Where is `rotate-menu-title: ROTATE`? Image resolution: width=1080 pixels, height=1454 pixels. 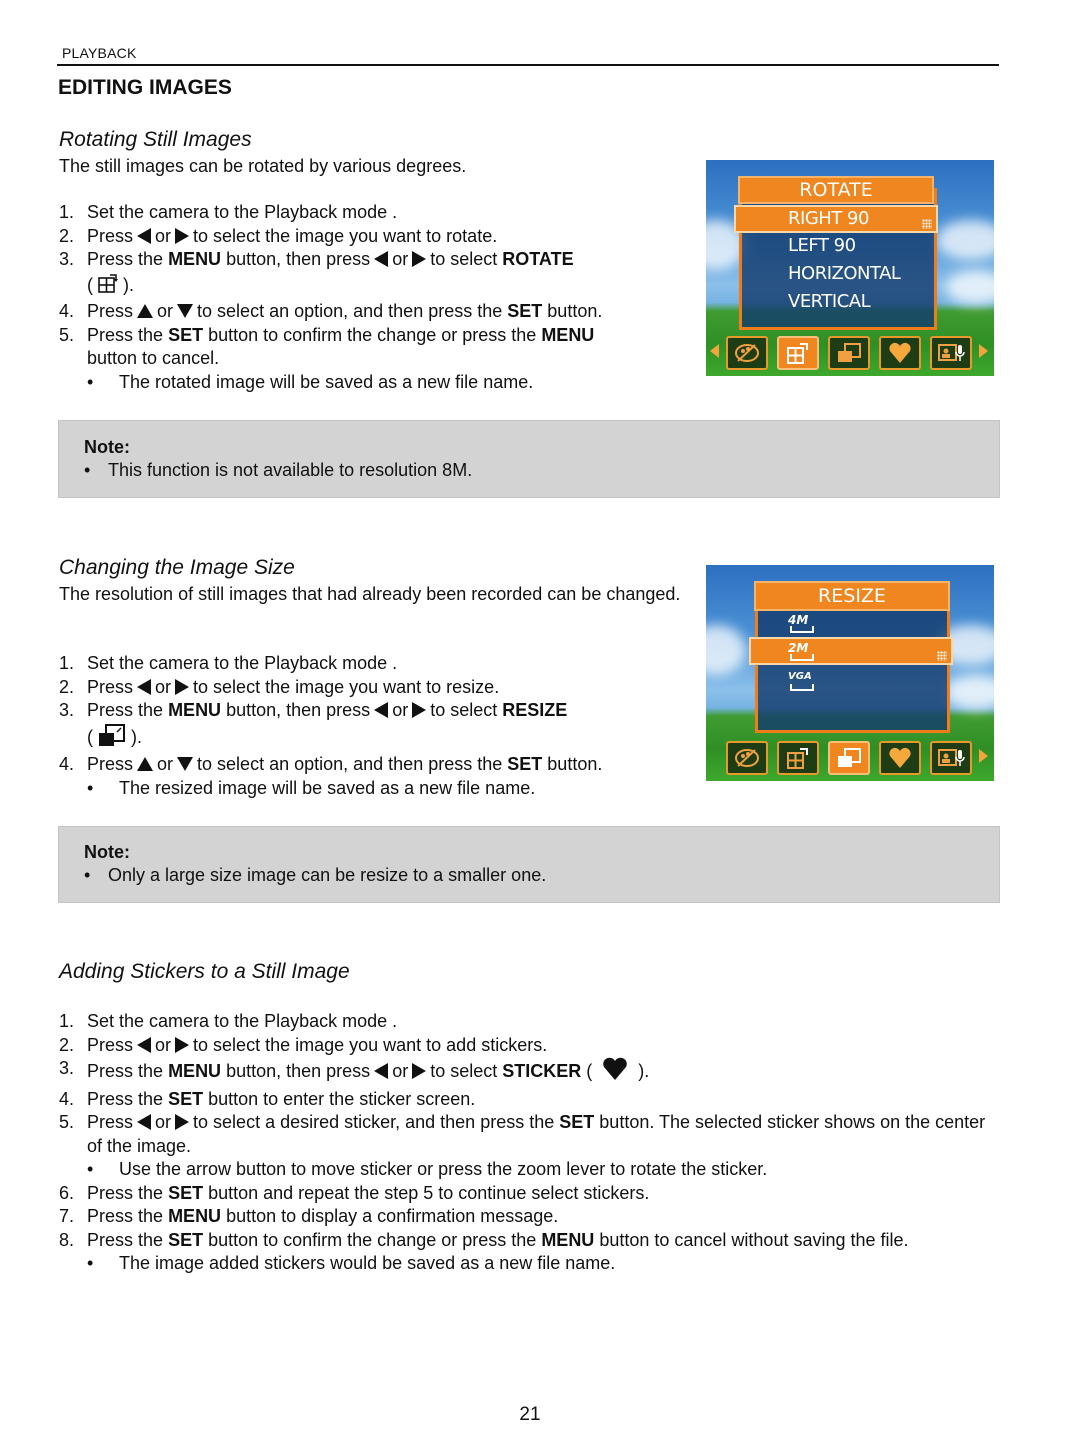
rotate-menu-title: ROTATE is located at coordinates (836, 190).